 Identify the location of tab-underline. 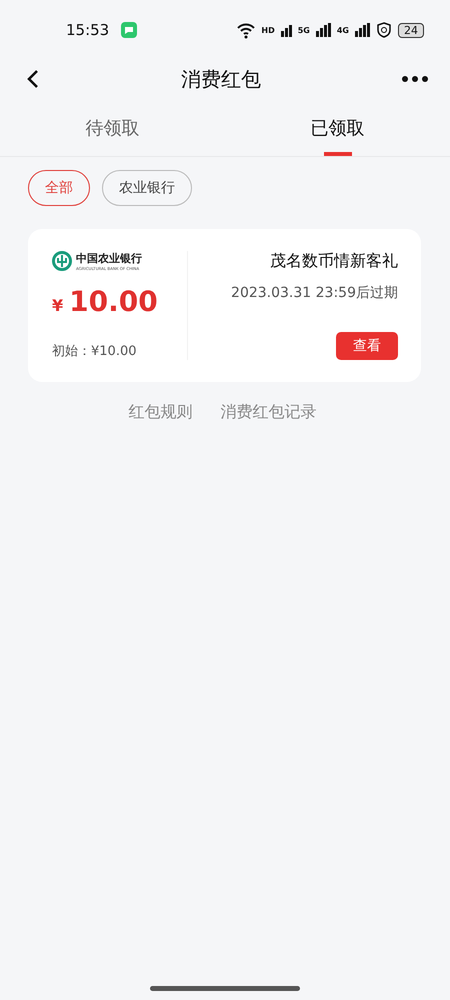
(338, 154).